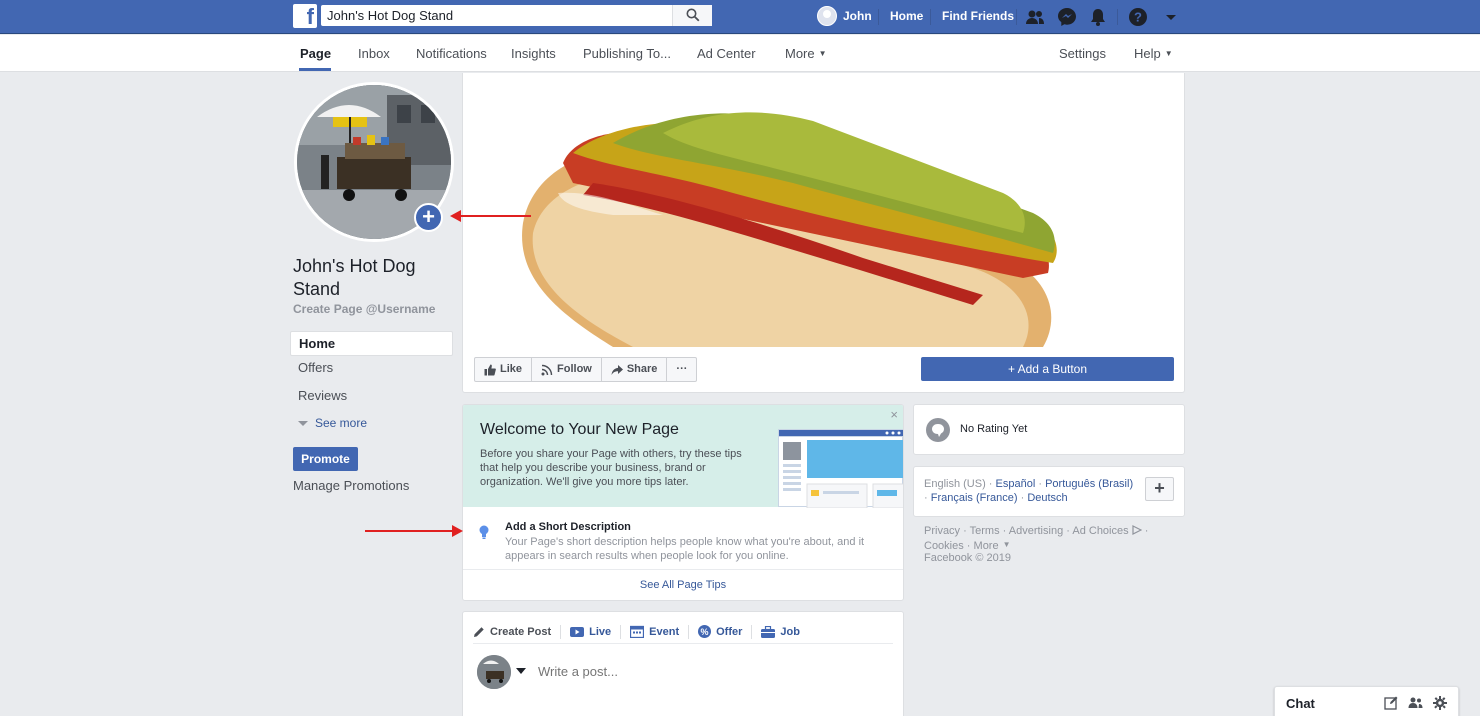 This screenshot has height=716, width=1480. I want to click on tab-notifications: Notifications, so click(451, 53).